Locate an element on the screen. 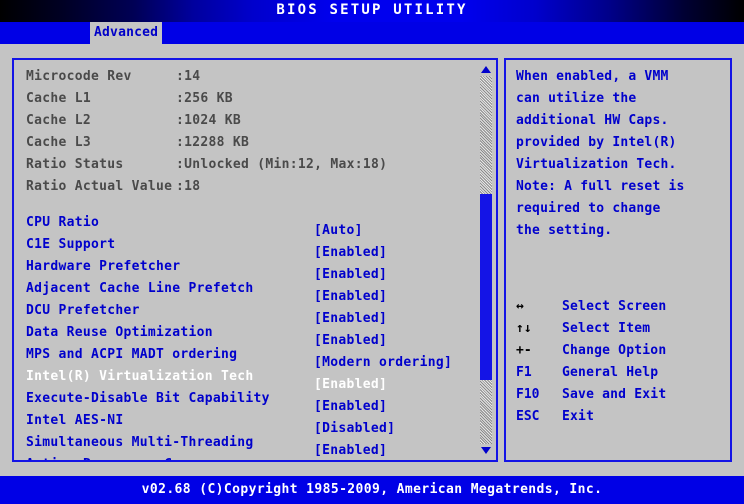 This screenshot has height=504, width=744. scrollbar-track is located at coordinates (486, 260).